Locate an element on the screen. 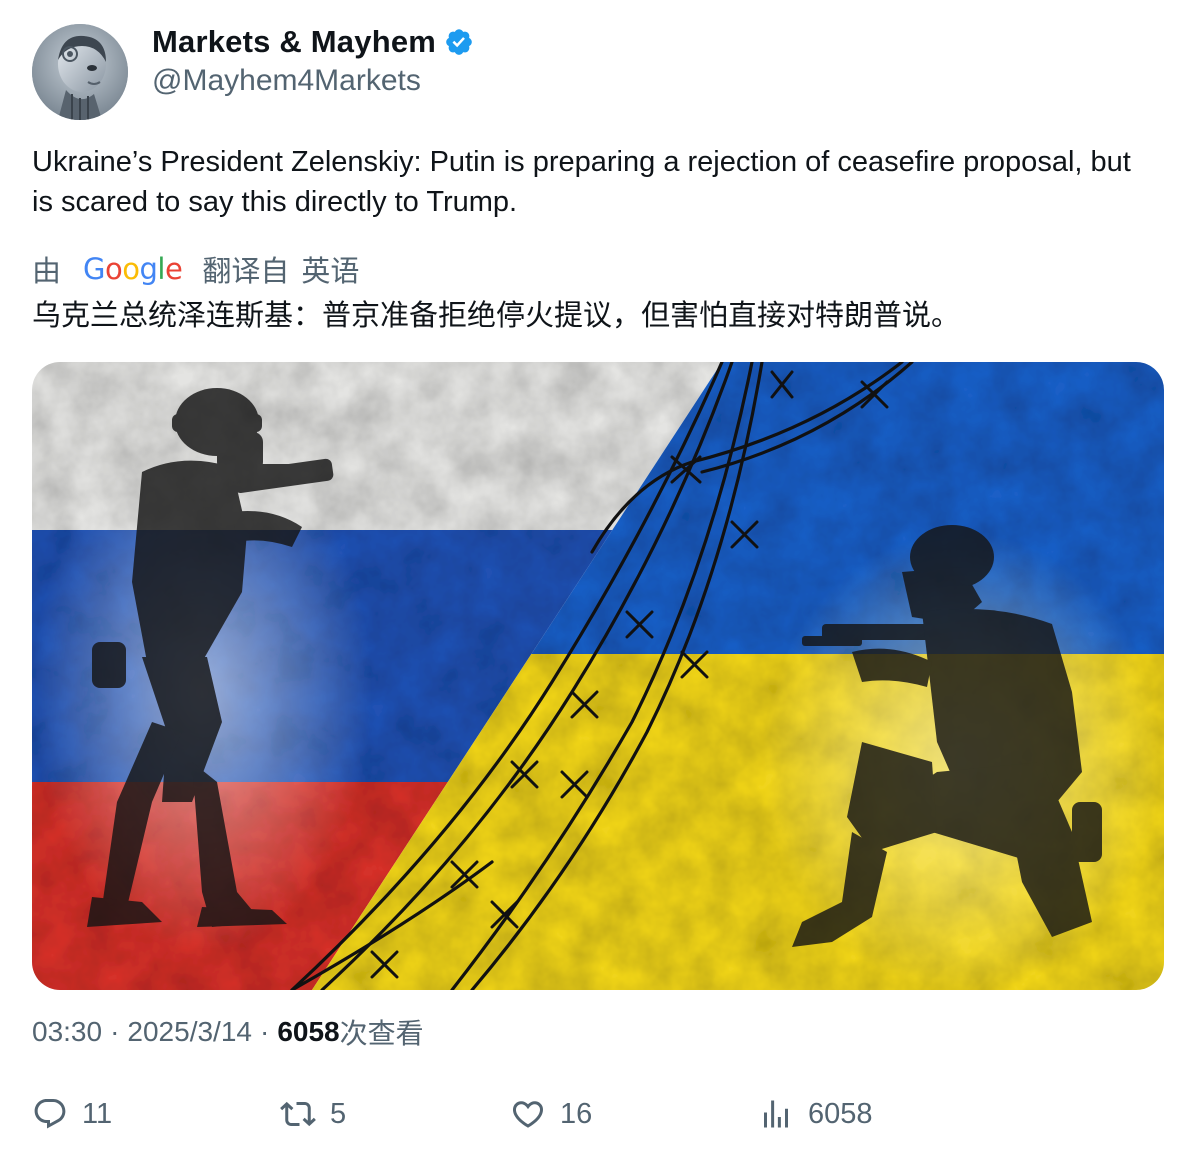 The image size is (1196, 1168). verified-badge-icon is located at coordinates (459, 42).